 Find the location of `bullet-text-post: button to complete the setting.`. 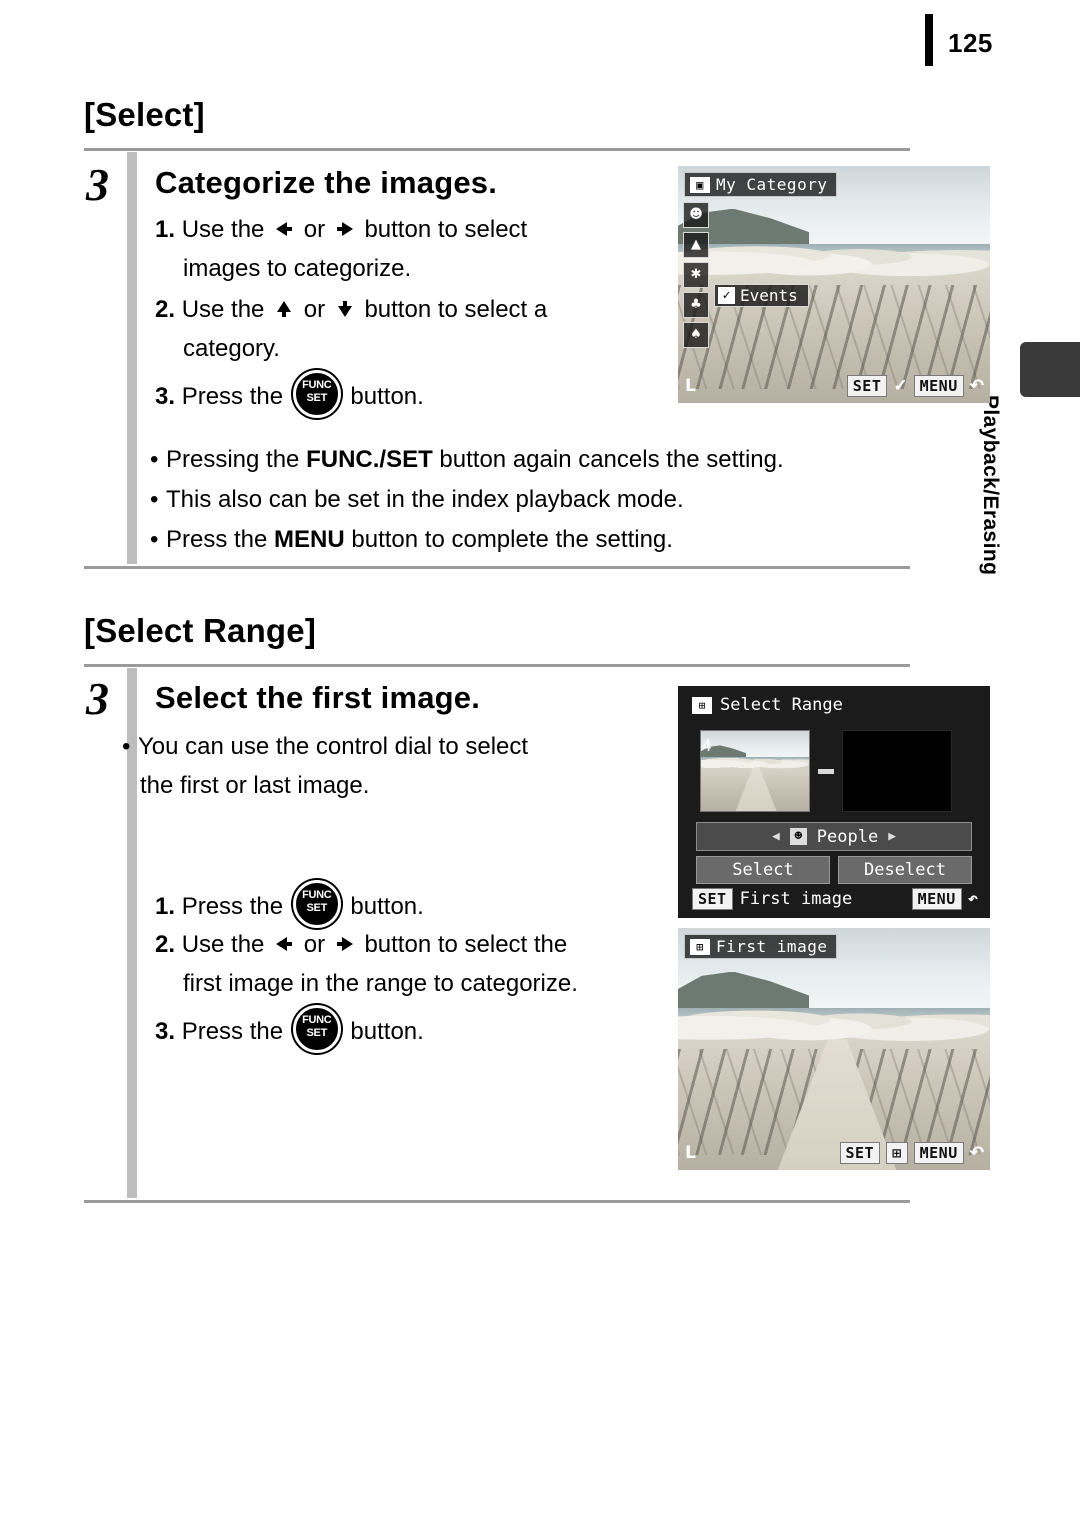

bullet-text-post: button to complete the setting. is located at coordinates (508, 539).